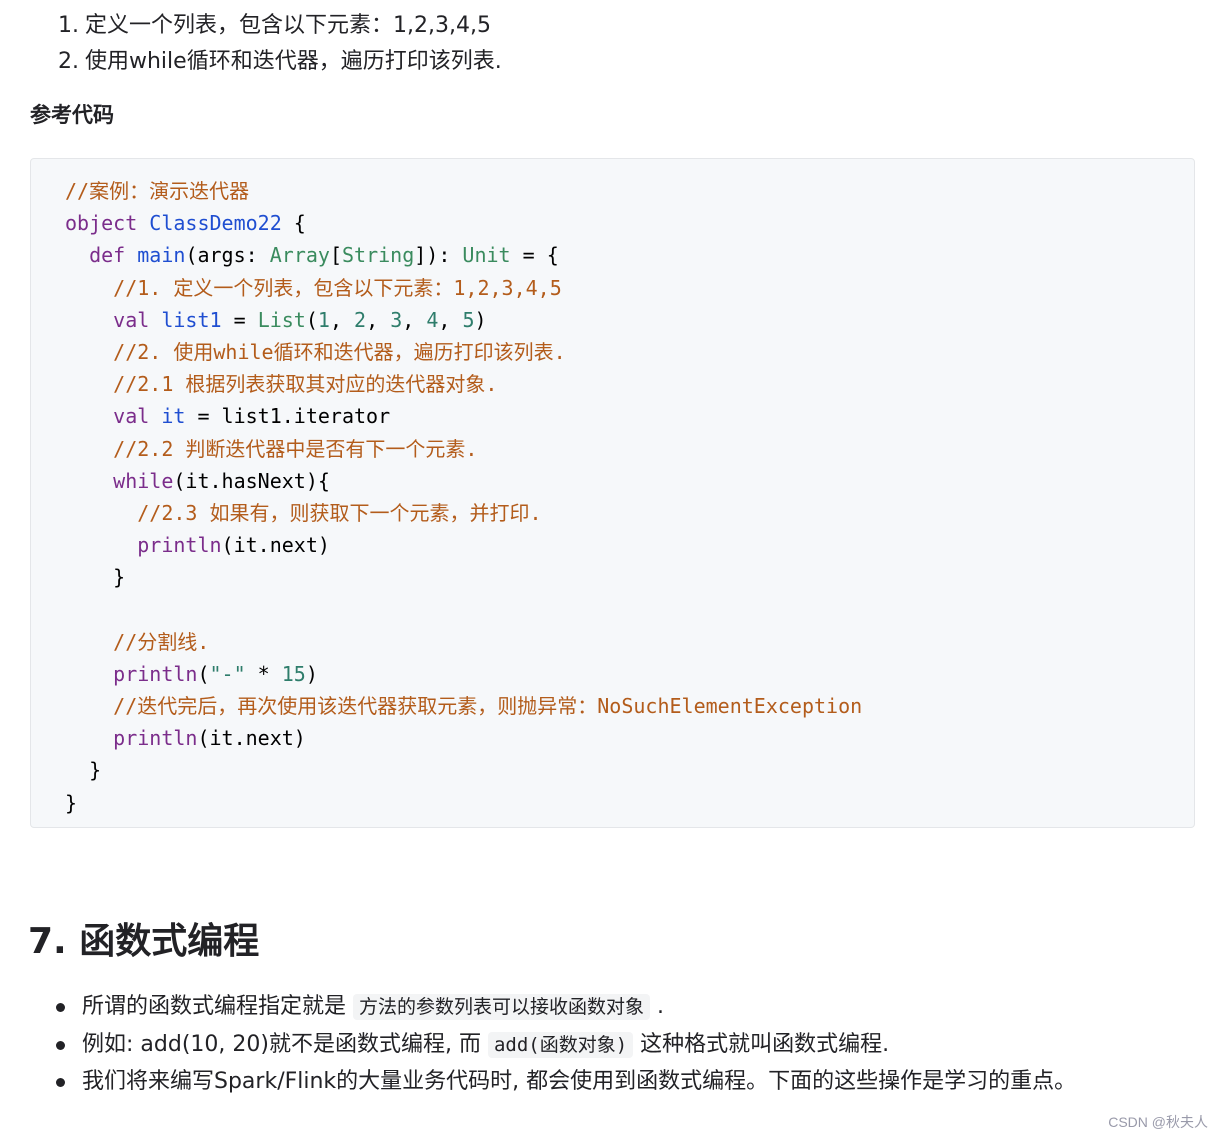 The image size is (1224, 1140). I want to click on bullet-item: 所谓的函数式编程指定就是 方法的参数列表可以接收函数对象 ., so click(566, 1007).